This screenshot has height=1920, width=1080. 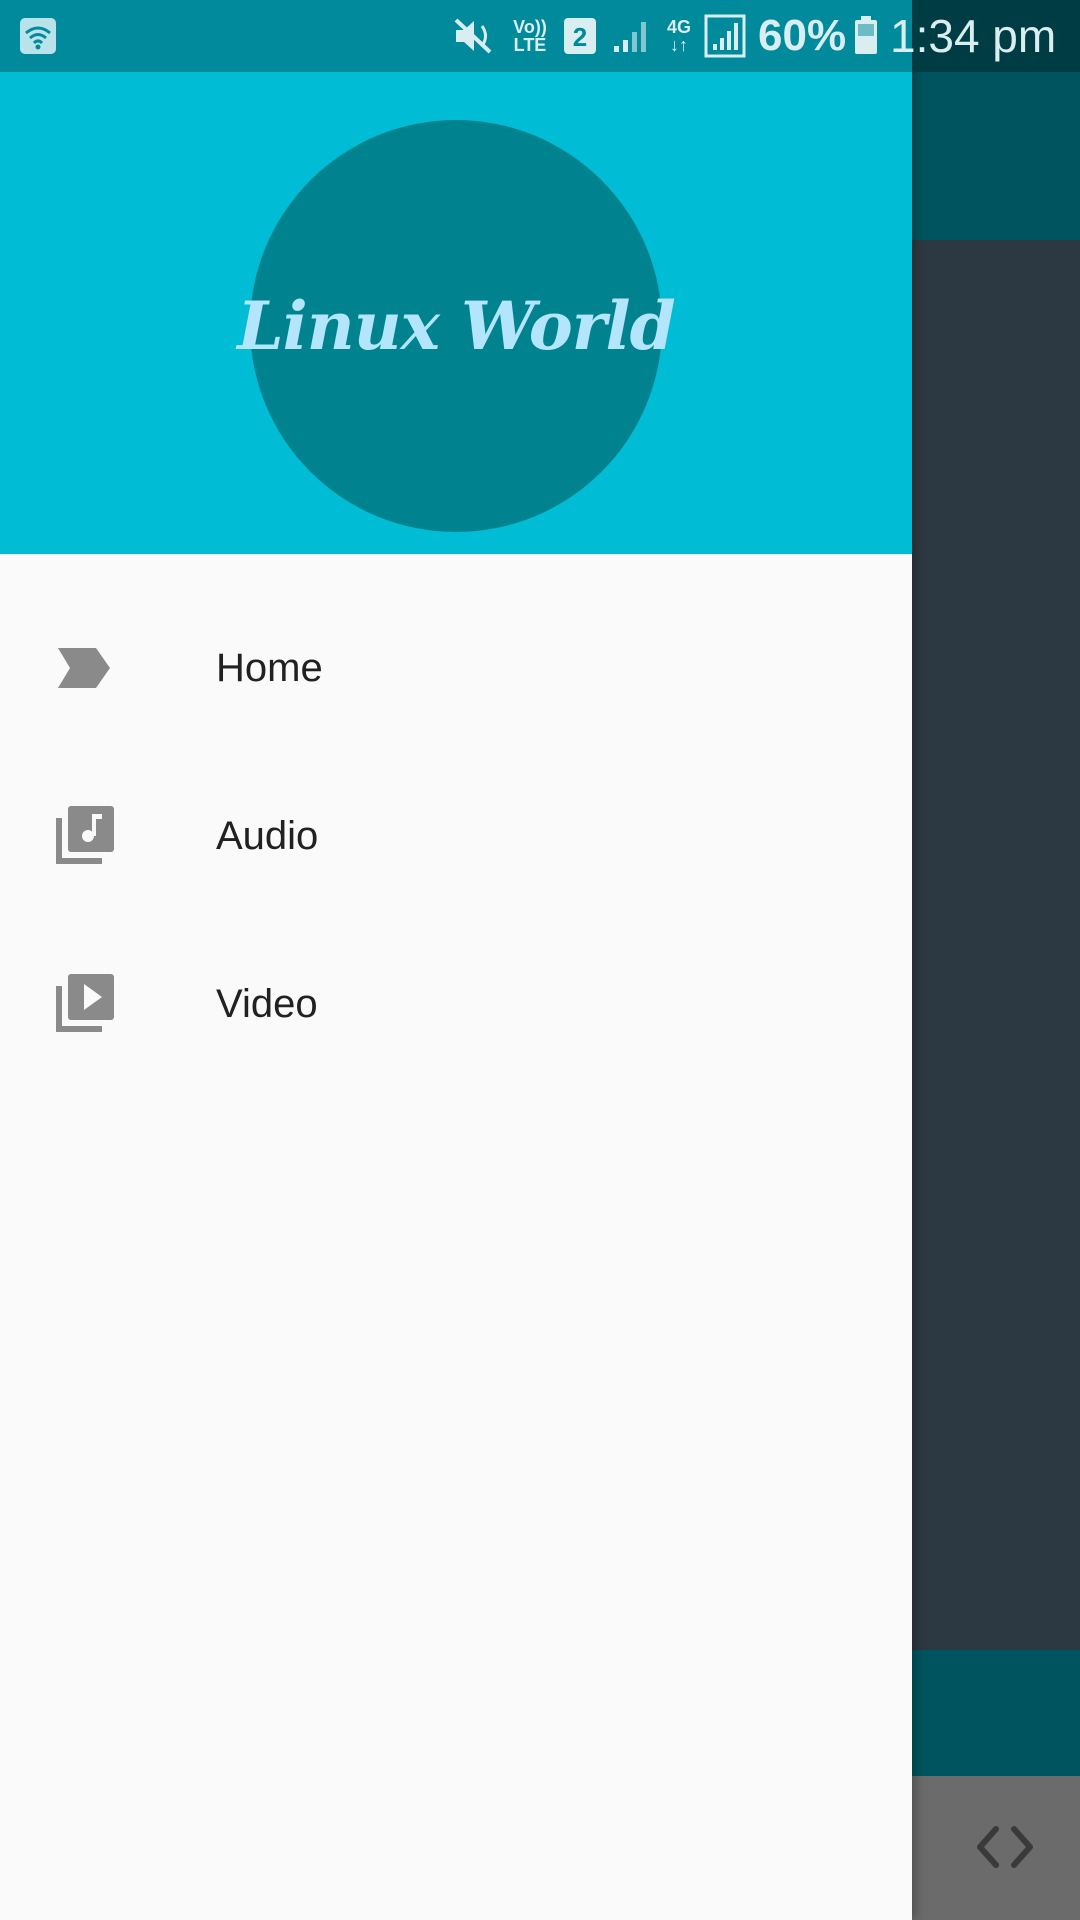 I want to click on volte-label: Vo)), so click(x=530, y=27).